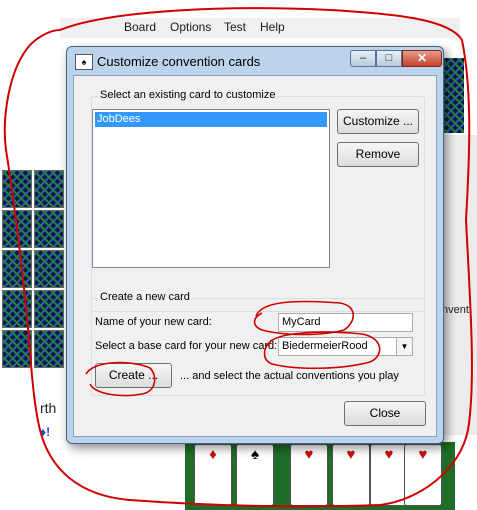 The width and height of the screenshot is (477, 510). What do you see at coordinates (325, 346) in the screenshot?
I see `base-card-value: BiedermeierRood` at bounding box center [325, 346].